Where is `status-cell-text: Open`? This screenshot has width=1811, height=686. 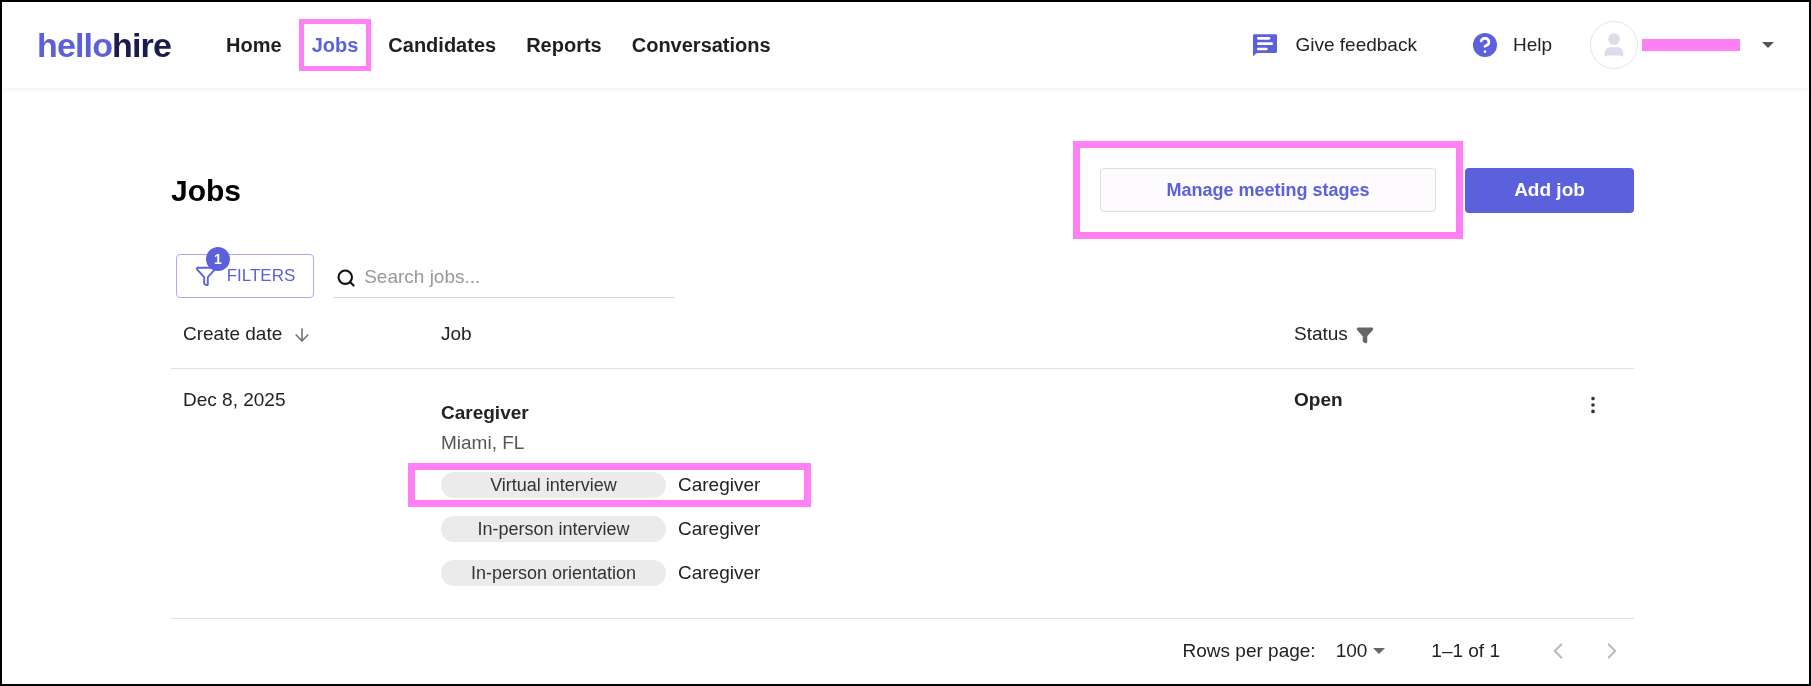 status-cell-text: Open is located at coordinates (1318, 400).